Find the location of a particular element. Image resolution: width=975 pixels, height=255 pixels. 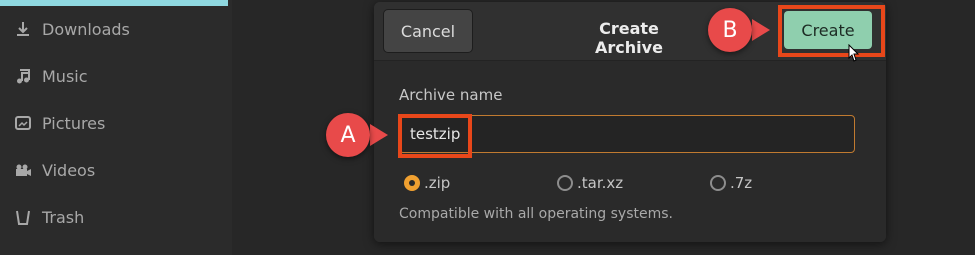

format-label: .7z is located at coordinates (741, 183).